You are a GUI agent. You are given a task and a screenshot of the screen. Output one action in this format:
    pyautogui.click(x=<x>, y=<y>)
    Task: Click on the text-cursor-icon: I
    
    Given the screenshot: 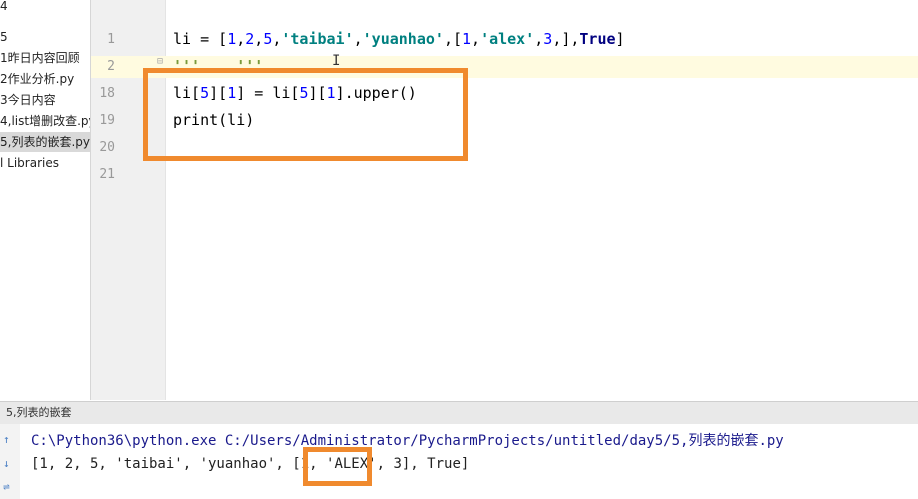 What is the action you would take?
    pyautogui.click(x=336, y=61)
    